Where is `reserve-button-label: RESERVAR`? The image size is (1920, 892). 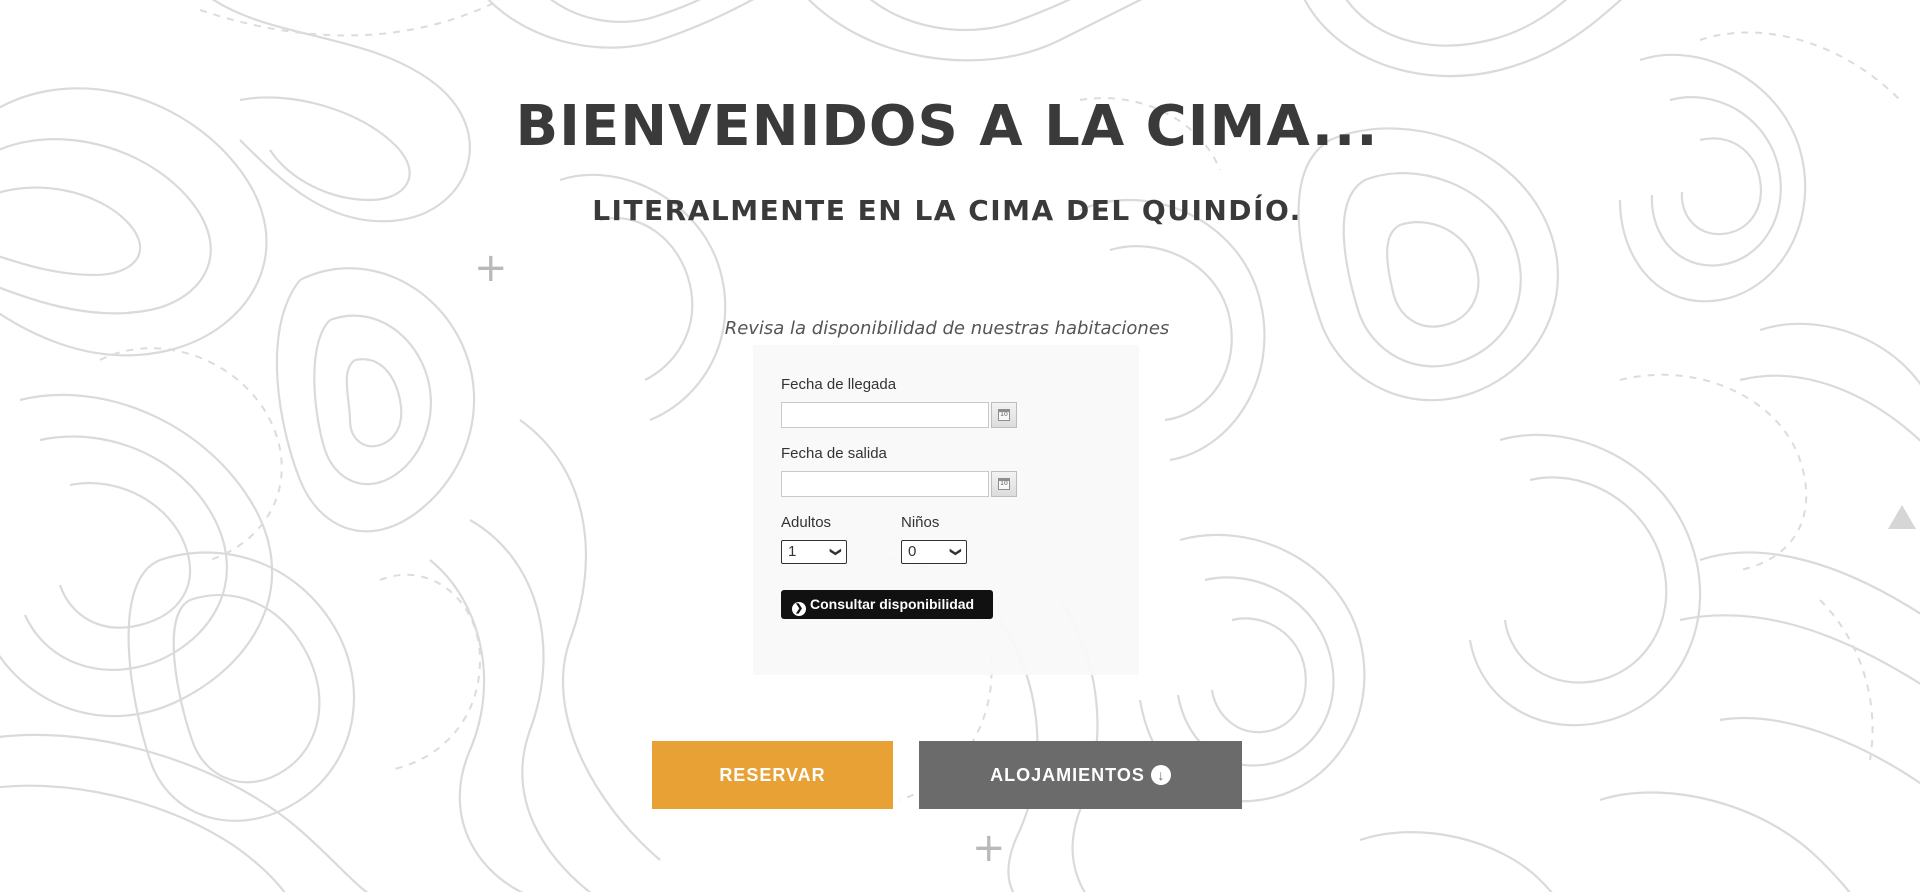 reserve-button-label: RESERVAR is located at coordinates (772, 775).